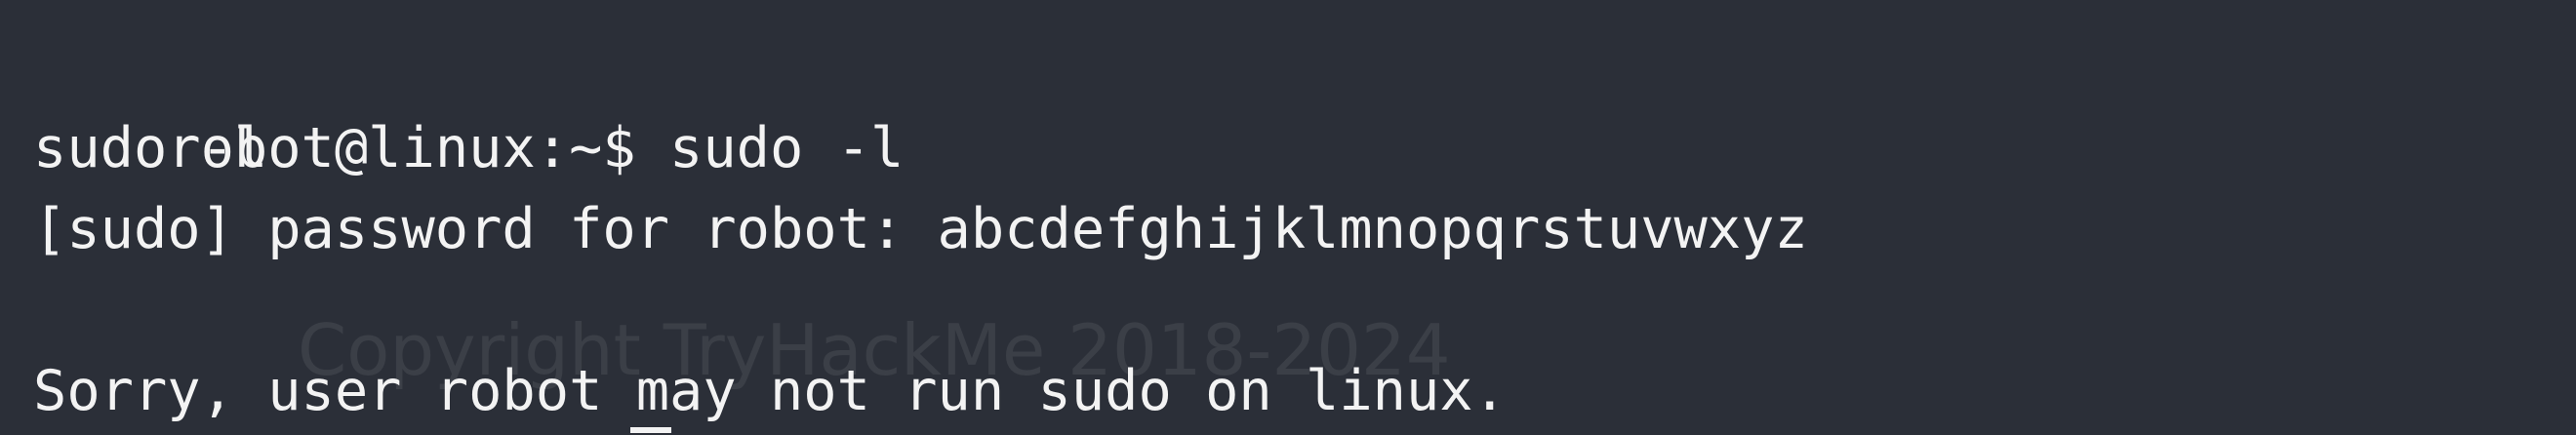 Image resolution: width=2576 pixels, height=435 pixels. I want to click on text-cursor, so click(650, 430).